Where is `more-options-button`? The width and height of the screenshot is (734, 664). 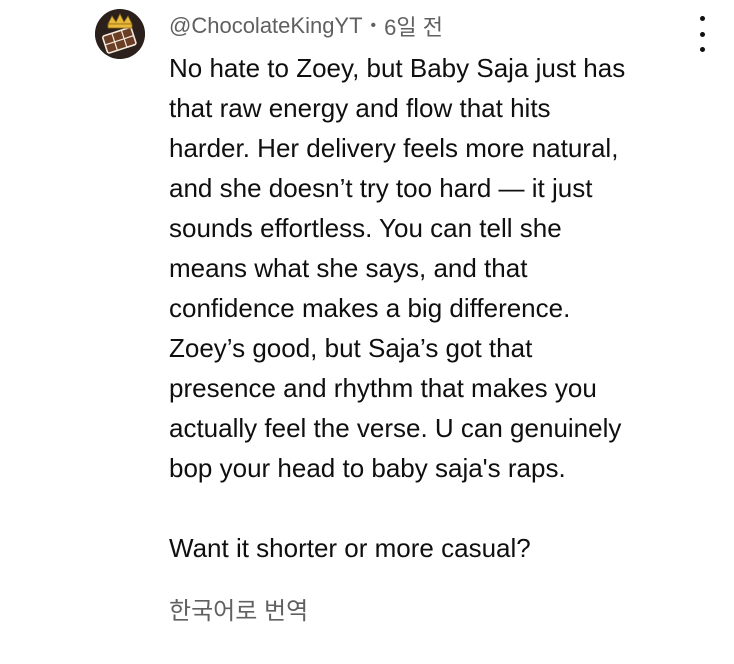 more-options-button is located at coordinates (702, 34).